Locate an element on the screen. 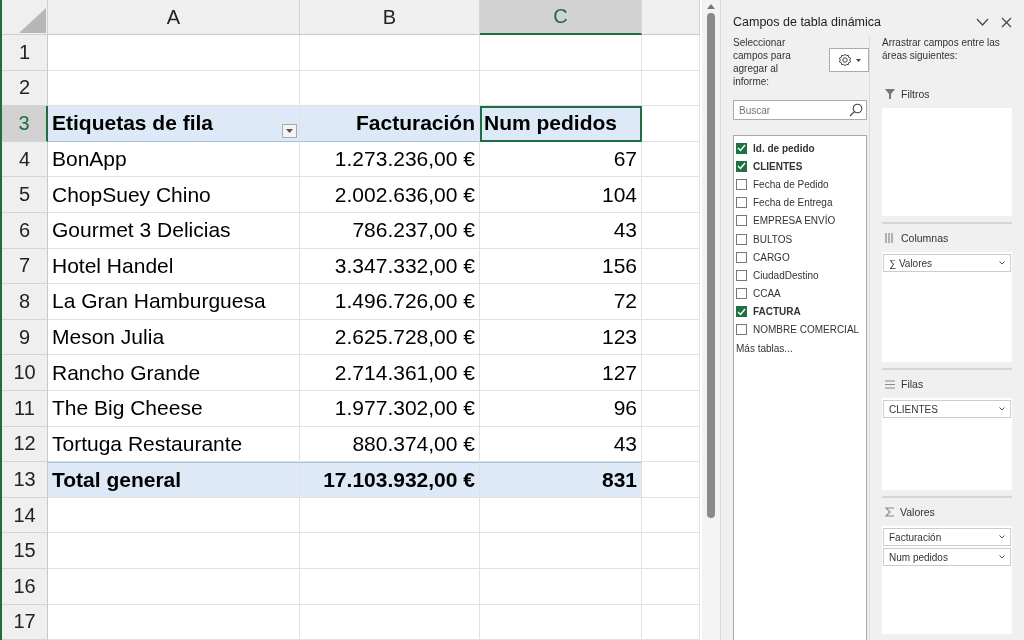 This screenshot has width=1024, height=640. row-header: 3 is located at coordinates (25, 124).